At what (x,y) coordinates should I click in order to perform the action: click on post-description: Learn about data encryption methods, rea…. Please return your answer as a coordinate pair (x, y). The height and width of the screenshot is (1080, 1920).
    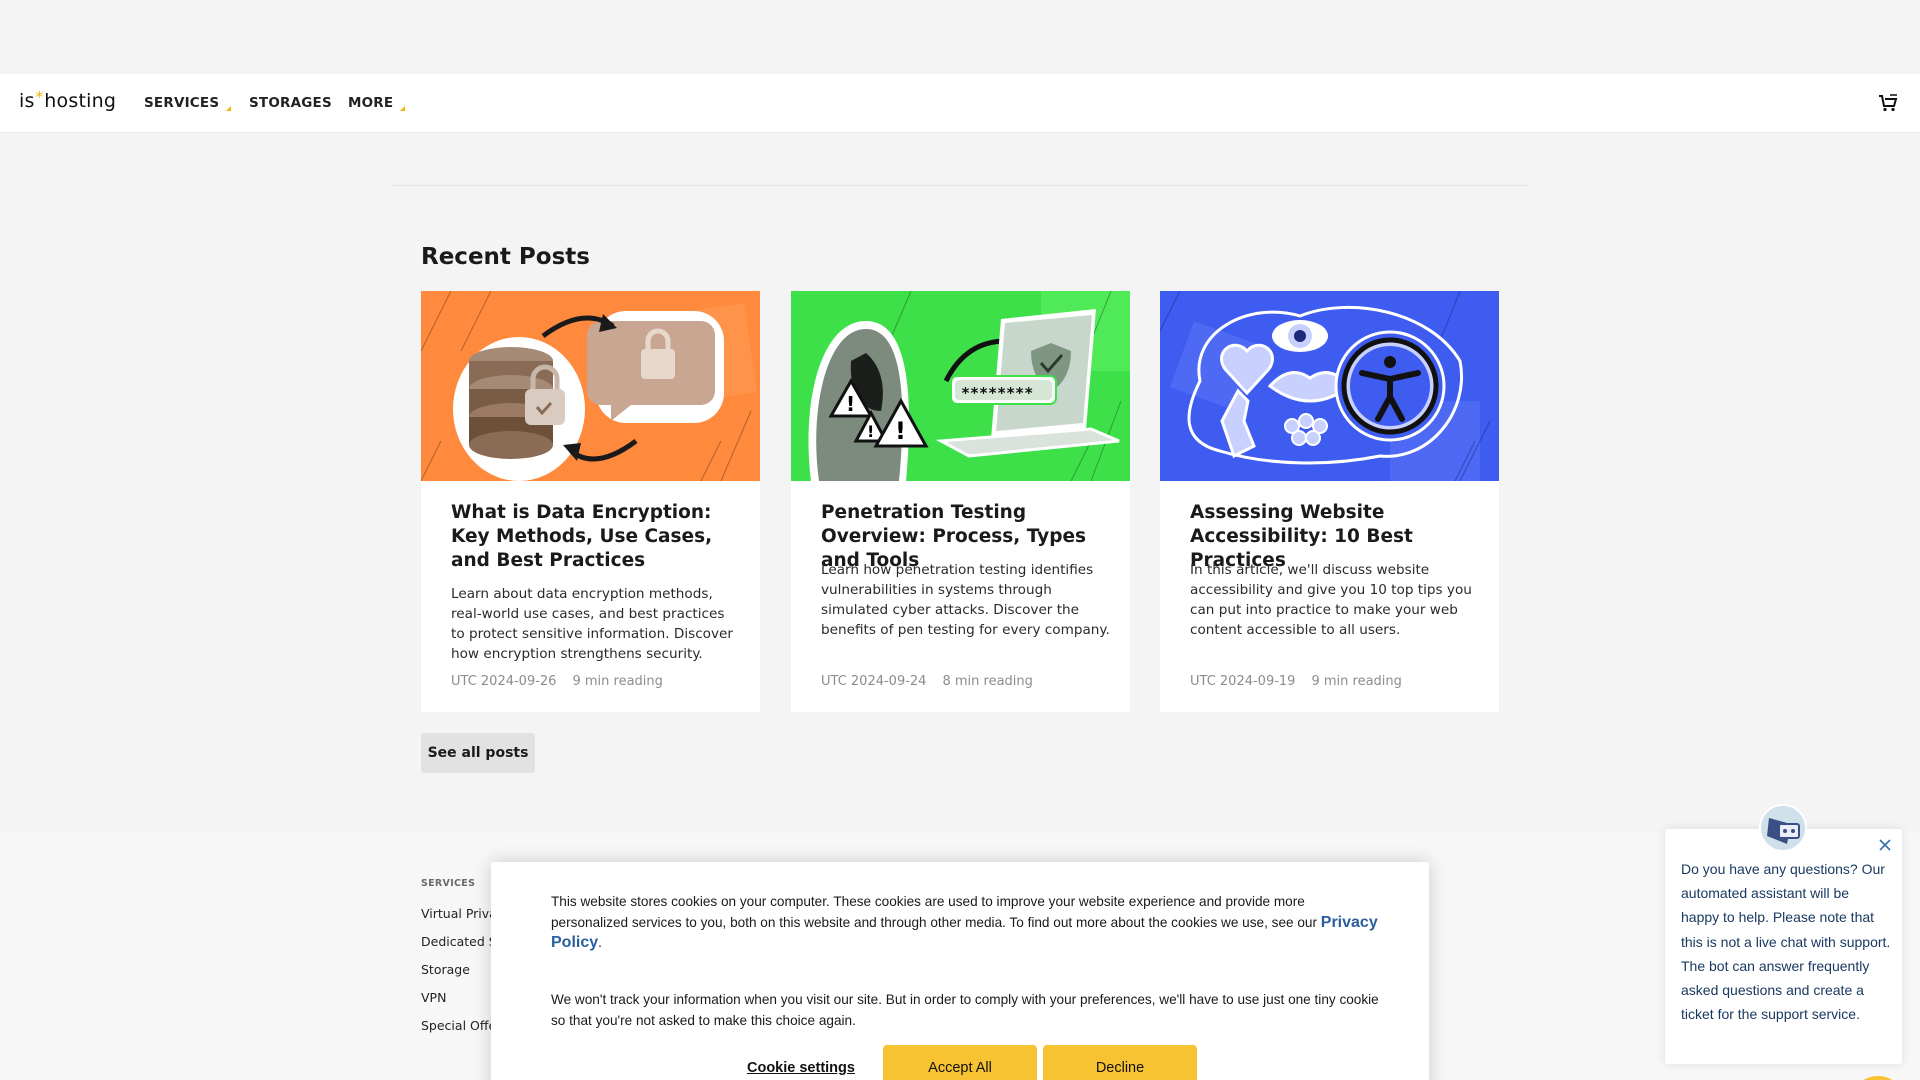
    Looking at the image, I should click on (592, 624).